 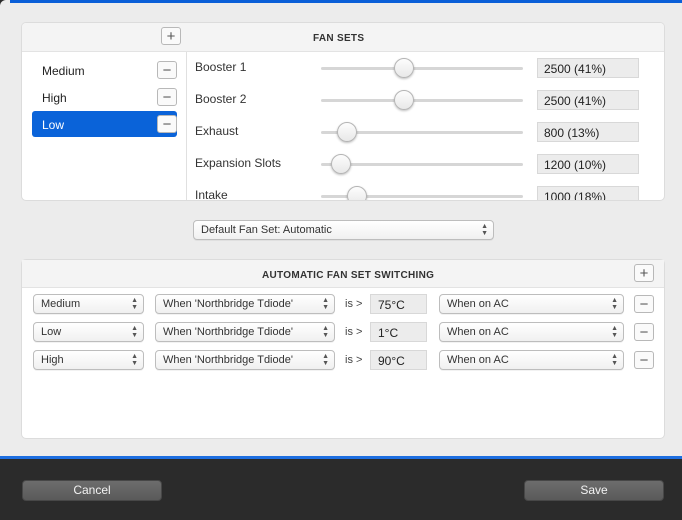 What do you see at coordinates (88, 360) in the screenshot?
I see `rule-fan-set-select: High ▲ ▼` at bounding box center [88, 360].